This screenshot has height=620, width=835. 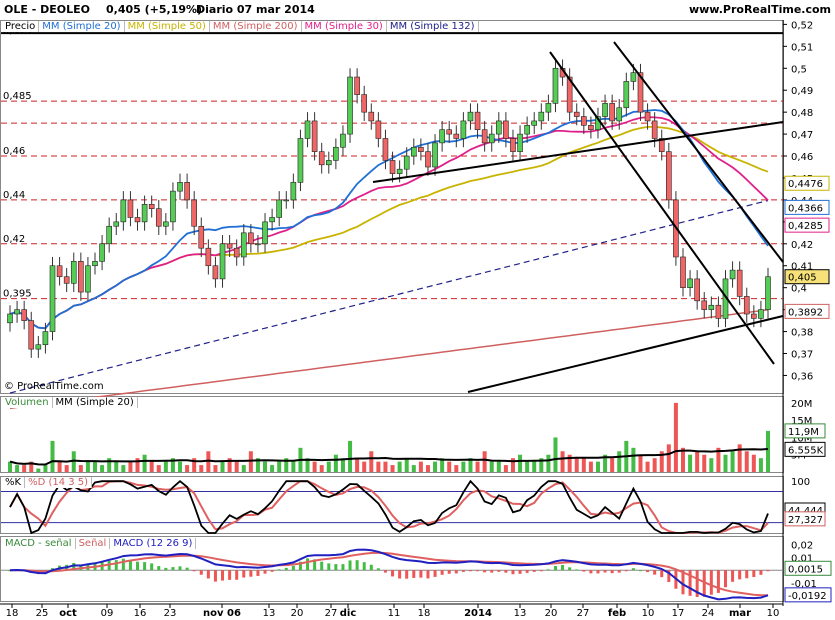 I want to click on stoch-d-line, so click(x=389, y=507).